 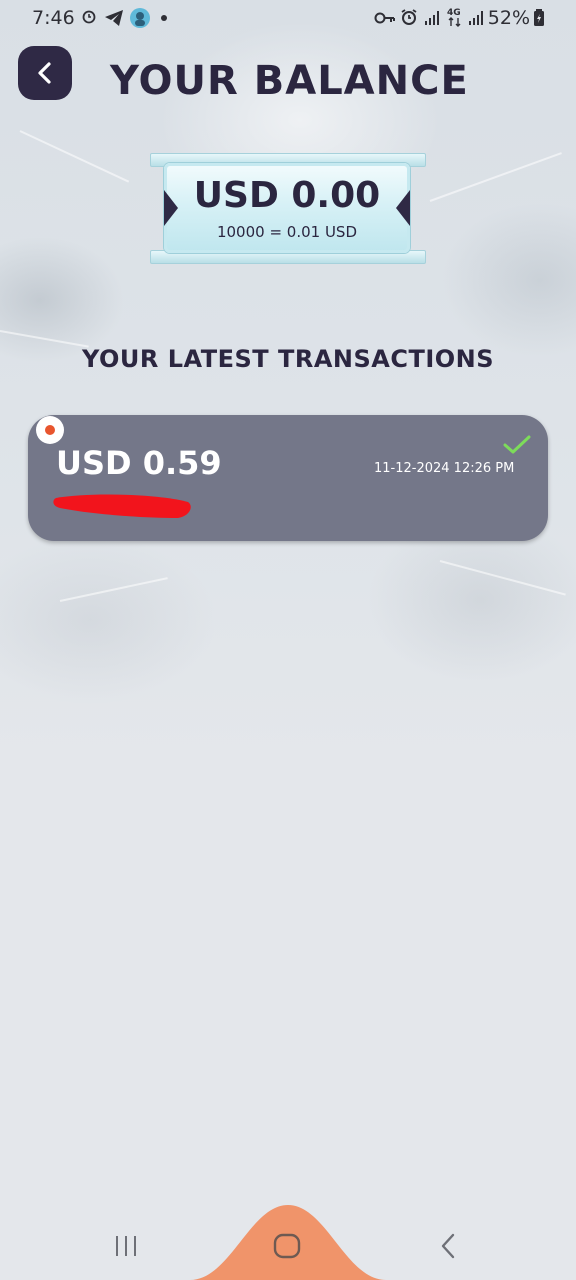 What do you see at coordinates (409, 17) in the screenshot?
I see `alarm-icon` at bounding box center [409, 17].